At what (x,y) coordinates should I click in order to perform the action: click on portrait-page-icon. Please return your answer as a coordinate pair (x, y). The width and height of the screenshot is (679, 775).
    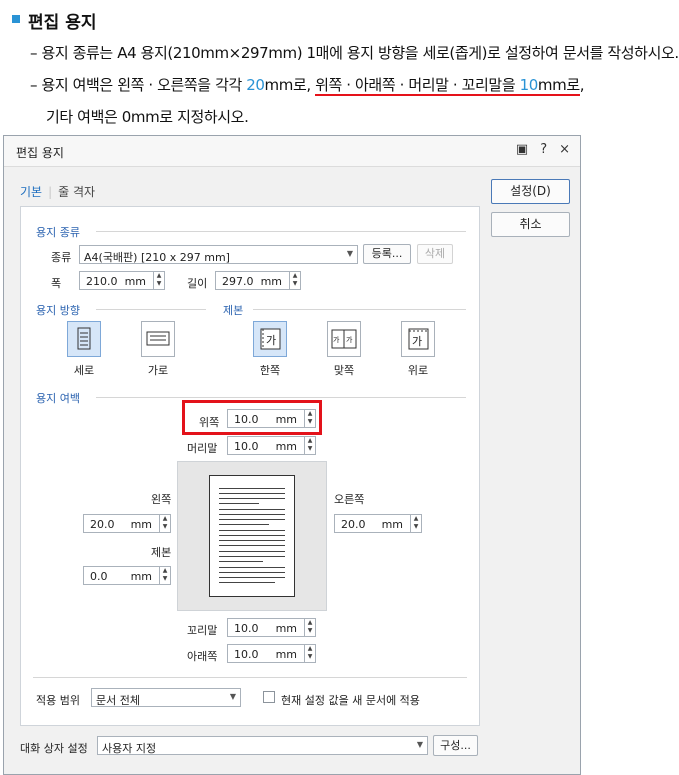
    Looking at the image, I should click on (84, 338).